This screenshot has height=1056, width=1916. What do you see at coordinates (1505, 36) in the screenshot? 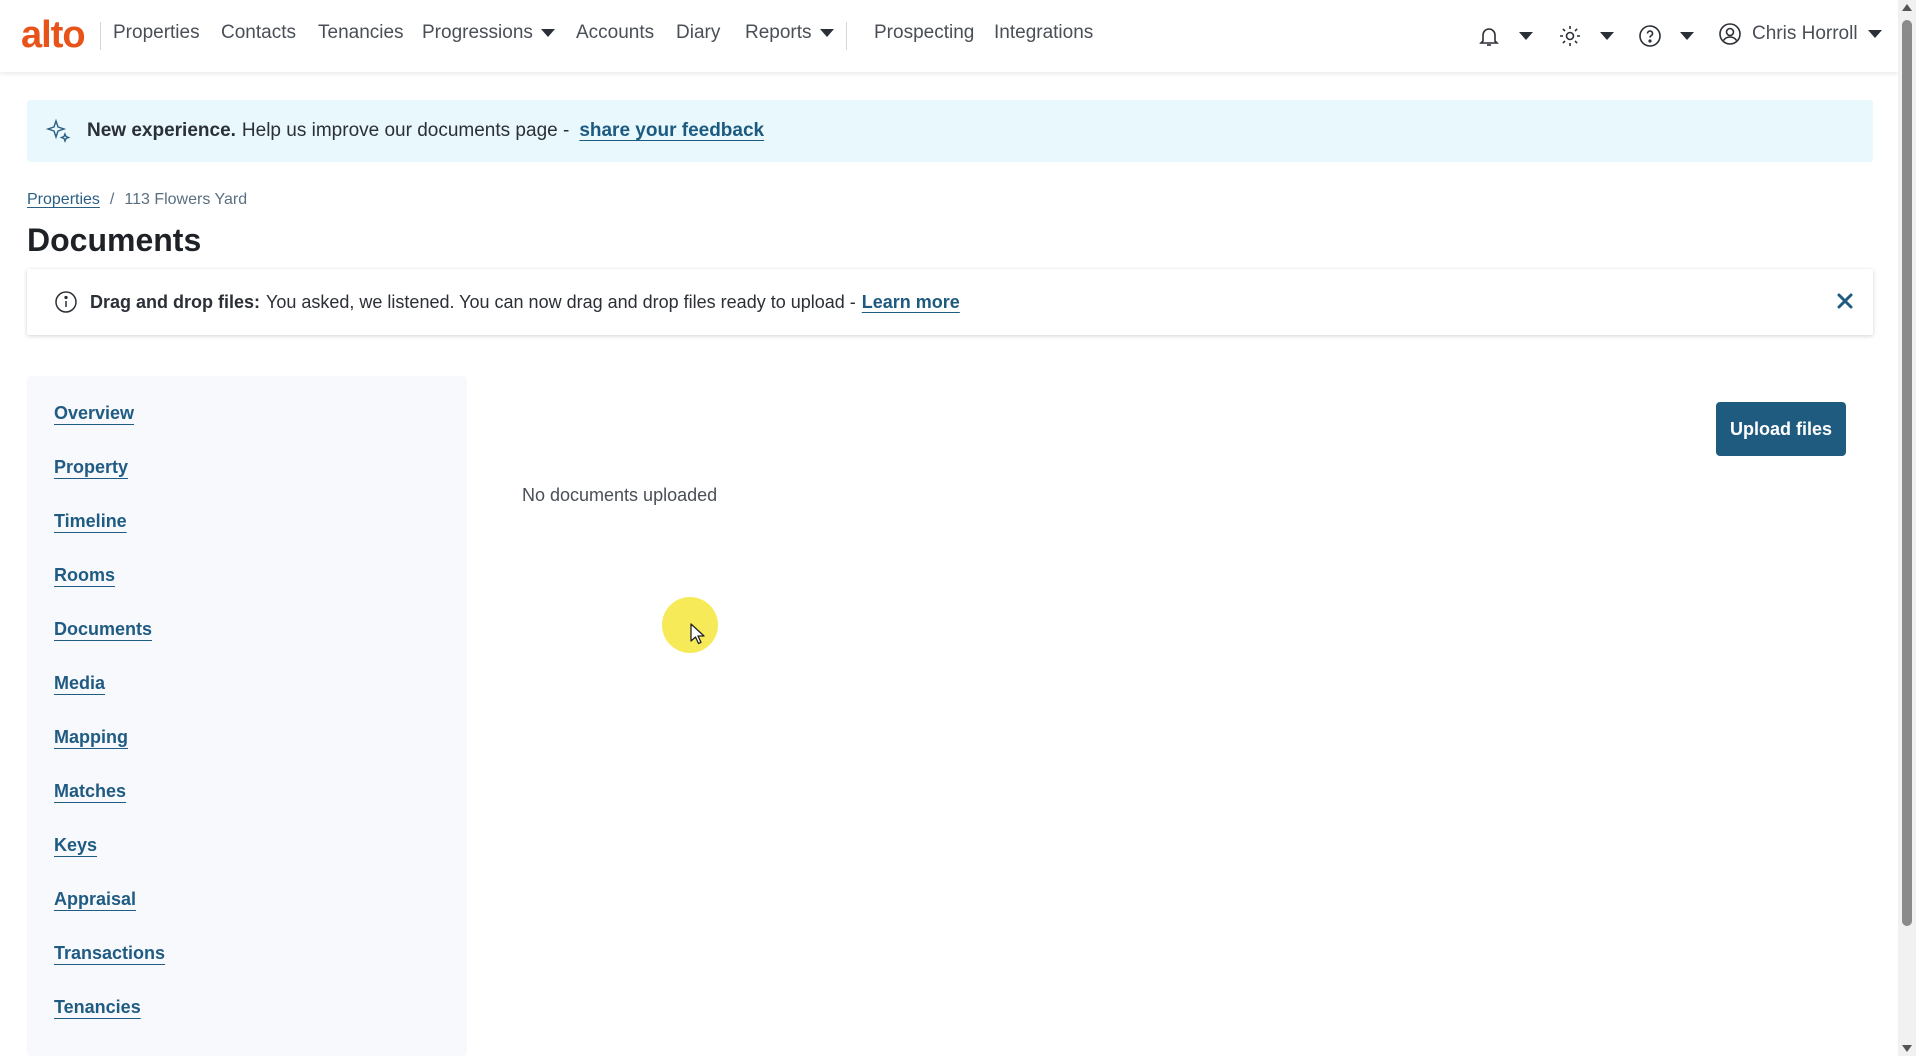
I see `notifications-menu` at bounding box center [1505, 36].